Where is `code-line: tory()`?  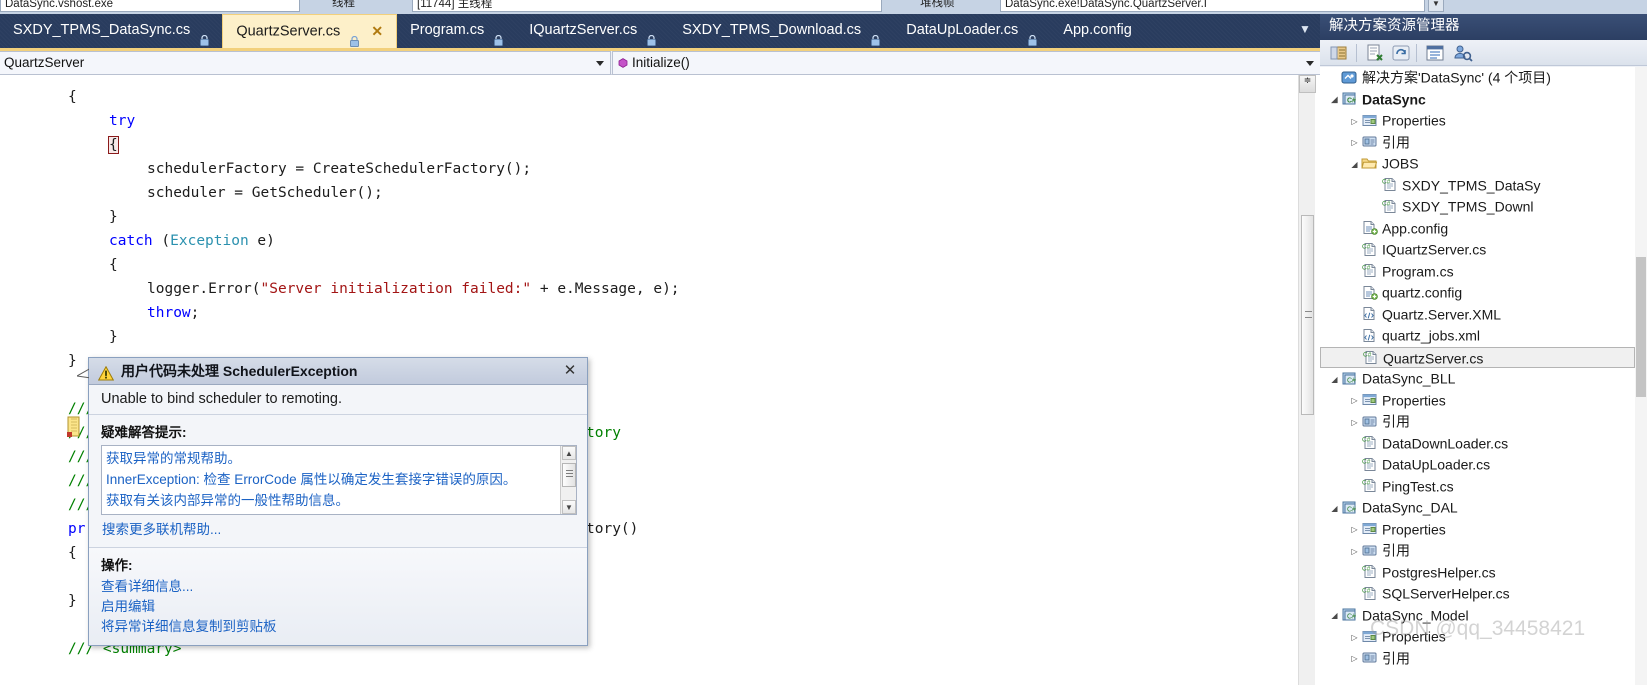 code-line: tory() is located at coordinates (612, 529).